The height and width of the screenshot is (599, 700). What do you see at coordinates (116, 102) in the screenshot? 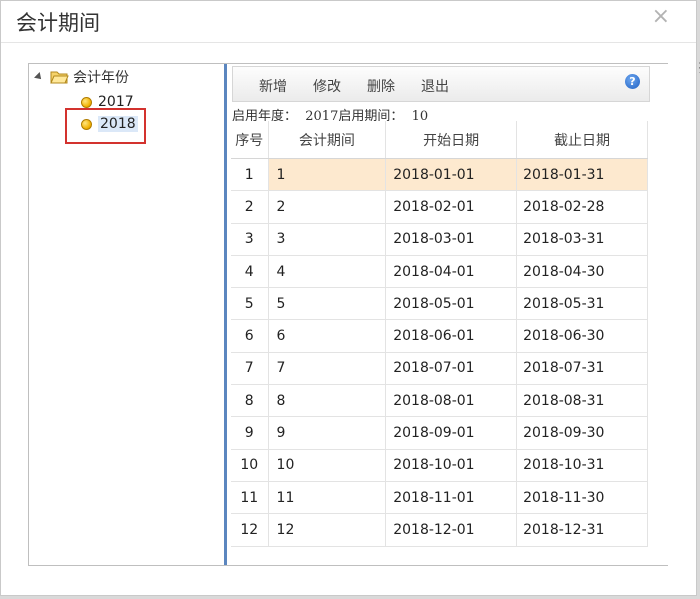
I see `tree-item-label: 2017` at bounding box center [116, 102].